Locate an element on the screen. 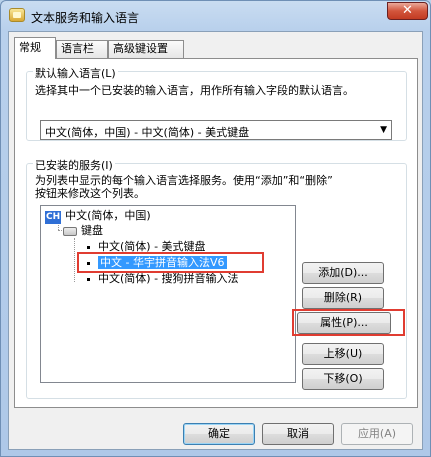 This screenshot has height=457, width=431. default-language-group-title: 默认输入语言(L) is located at coordinates (75, 73).